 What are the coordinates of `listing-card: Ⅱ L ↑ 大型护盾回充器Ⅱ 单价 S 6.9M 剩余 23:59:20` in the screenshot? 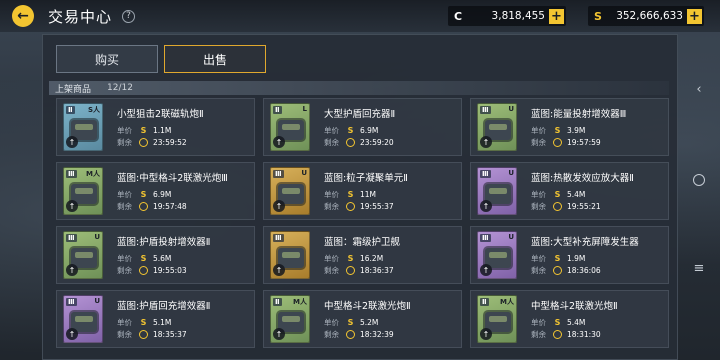 It's located at (362, 127).